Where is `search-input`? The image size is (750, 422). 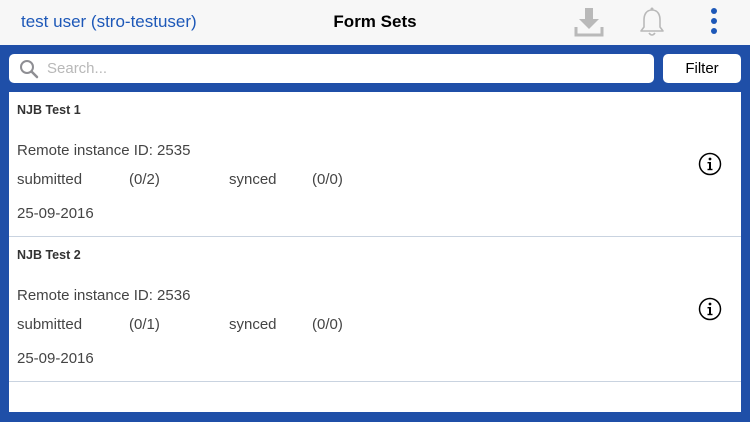
search-input is located at coordinates (347, 68).